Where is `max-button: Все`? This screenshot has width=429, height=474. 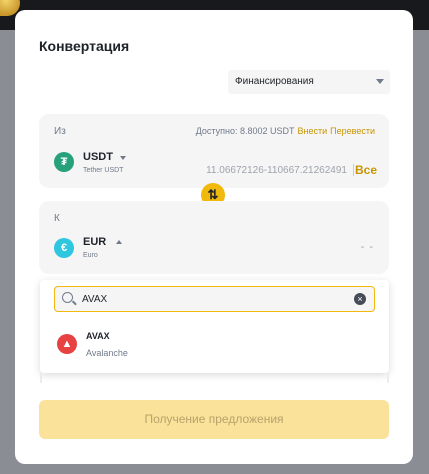
max-button: Все is located at coordinates (366, 170).